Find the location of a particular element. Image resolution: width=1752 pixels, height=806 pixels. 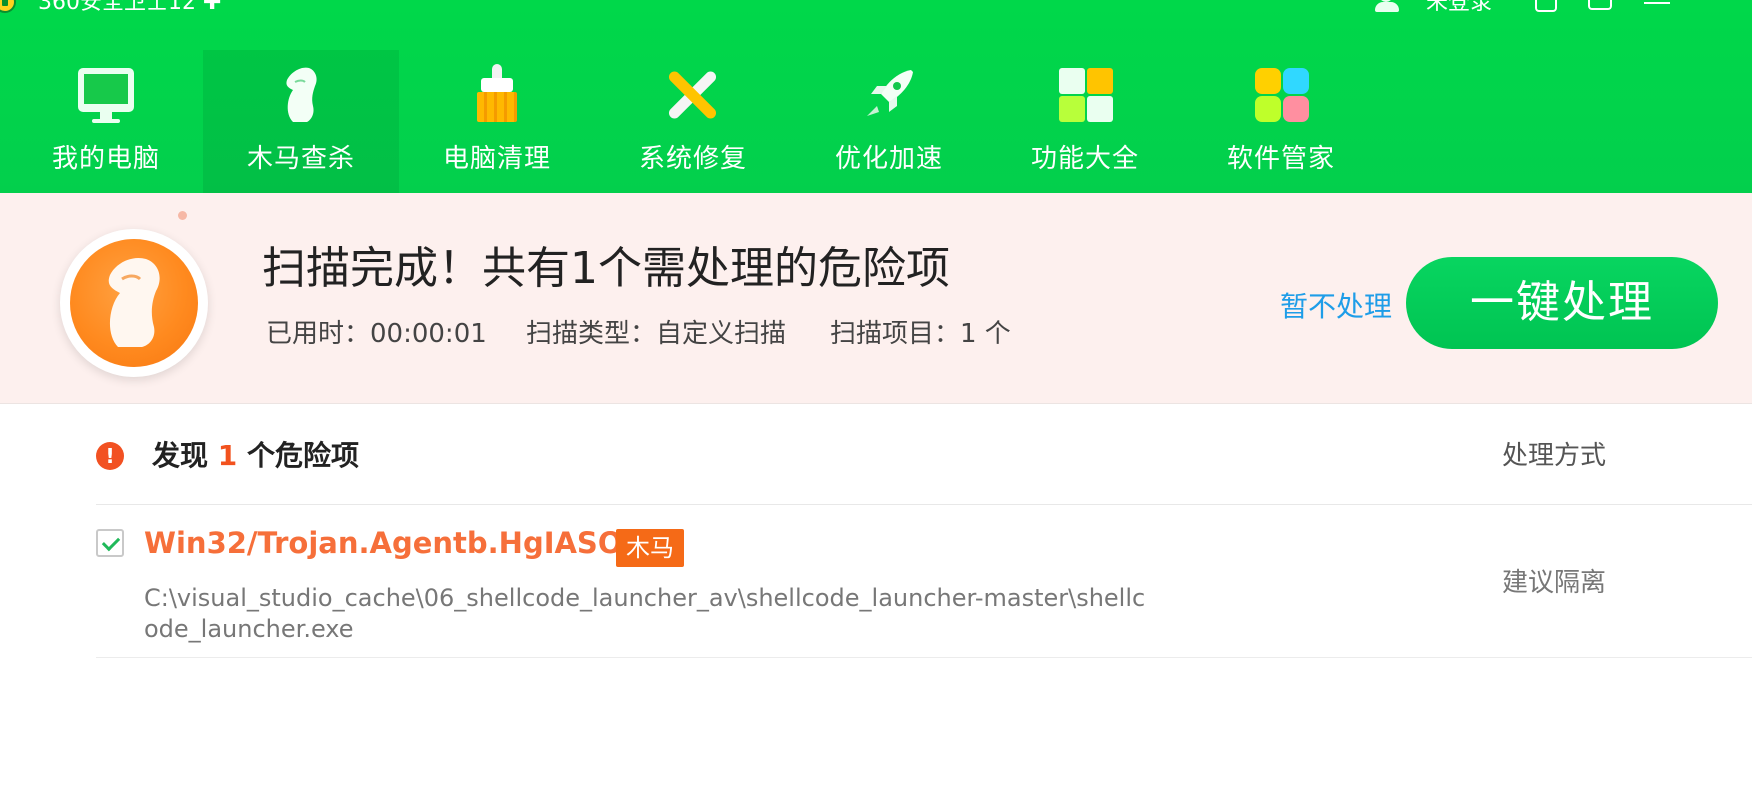

nav-label: 功能大全 is located at coordinates (1084, 159).